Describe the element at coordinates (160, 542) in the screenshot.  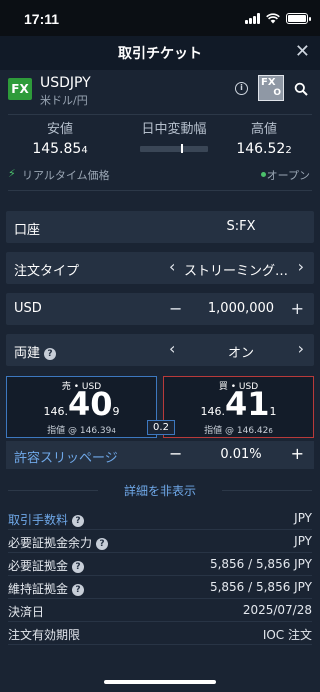
I see `detail-row-available-margin: 必要証拠金余力? JPY` at that location.